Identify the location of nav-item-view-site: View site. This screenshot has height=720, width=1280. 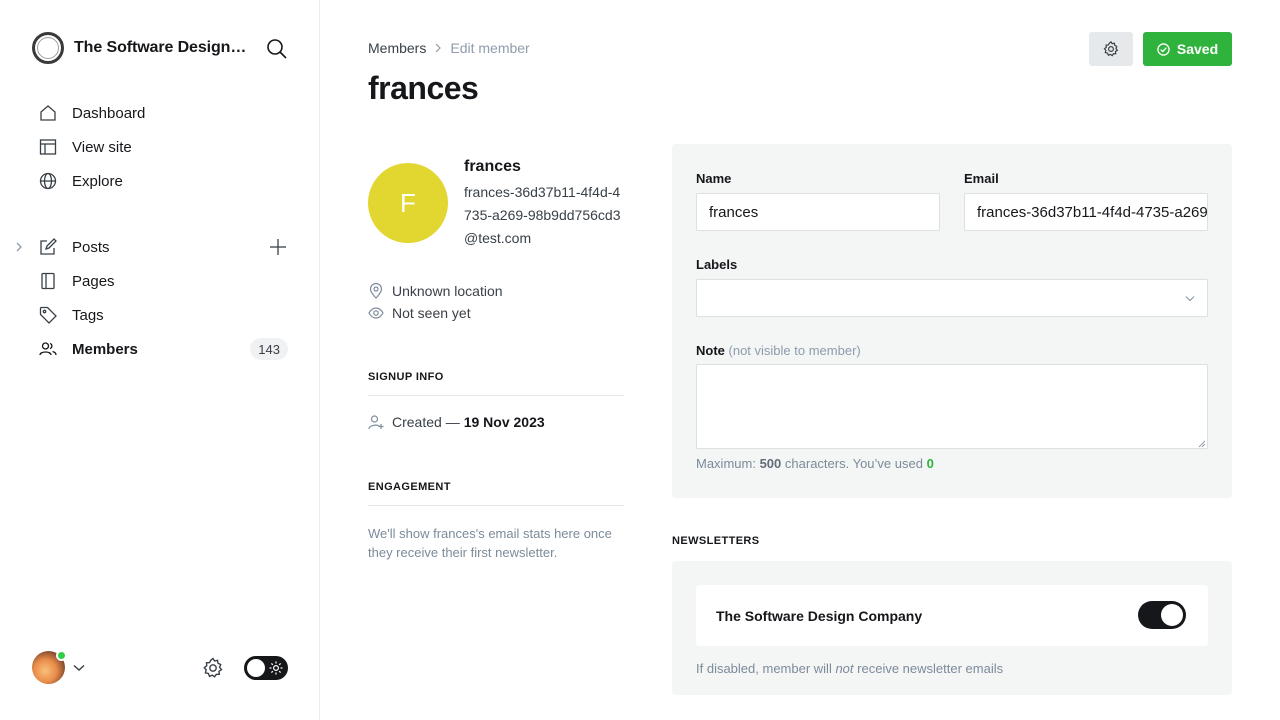
(162, 147).